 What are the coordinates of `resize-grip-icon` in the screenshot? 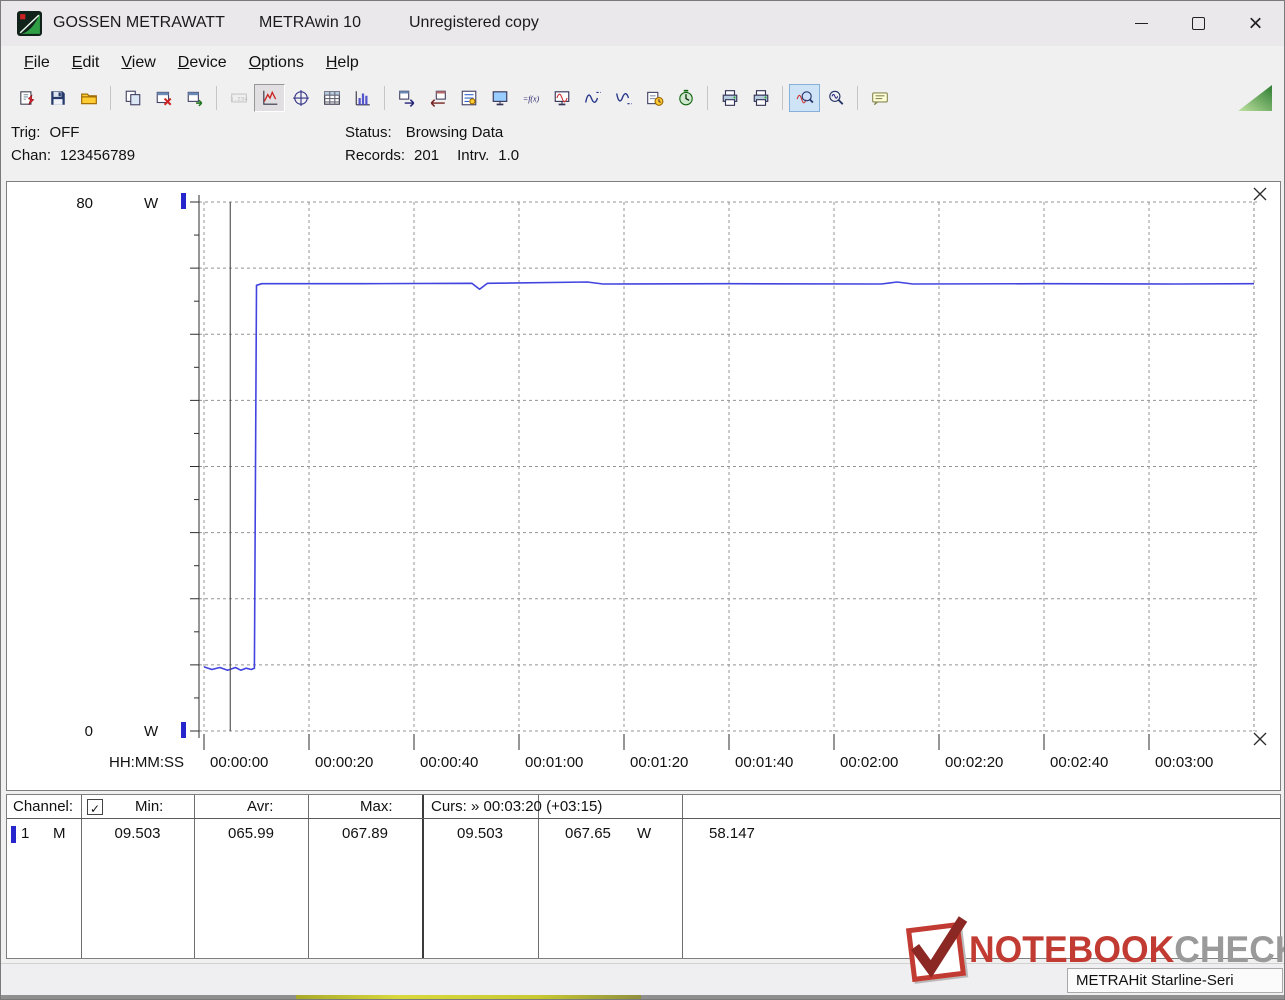 It's located at (1255, 98).